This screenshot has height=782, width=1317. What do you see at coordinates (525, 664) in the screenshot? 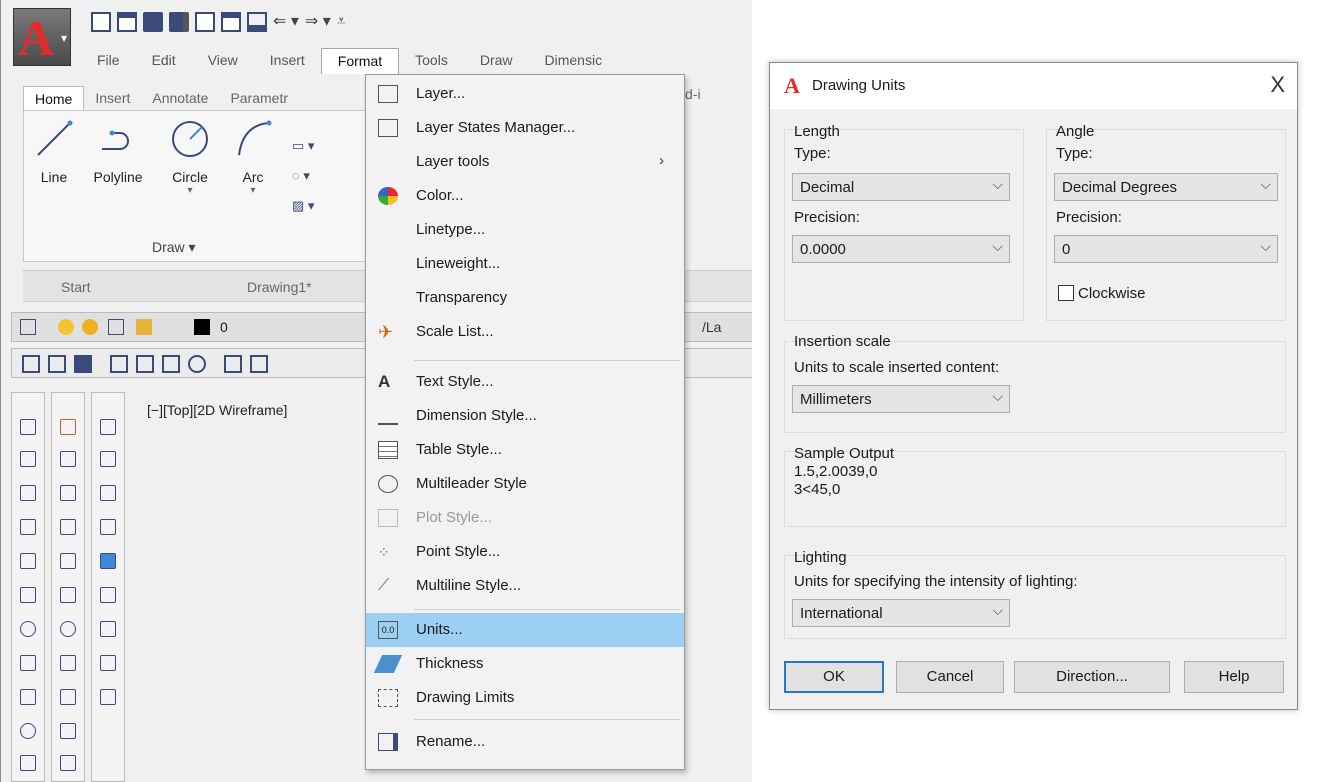
I see `menu-item-thickness: Thickness` at bounding box center [525, 664].